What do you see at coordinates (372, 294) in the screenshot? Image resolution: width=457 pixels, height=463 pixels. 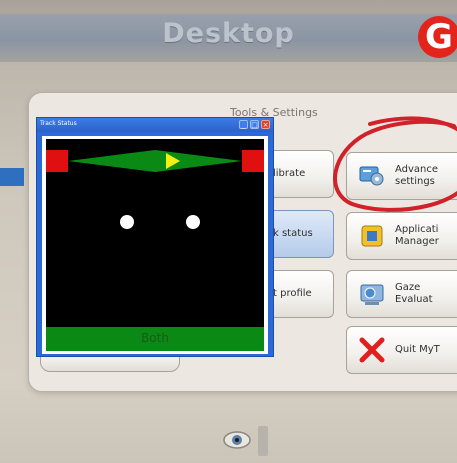 I see `gaze-evaluation-icon` at bounding box center [372, 294].